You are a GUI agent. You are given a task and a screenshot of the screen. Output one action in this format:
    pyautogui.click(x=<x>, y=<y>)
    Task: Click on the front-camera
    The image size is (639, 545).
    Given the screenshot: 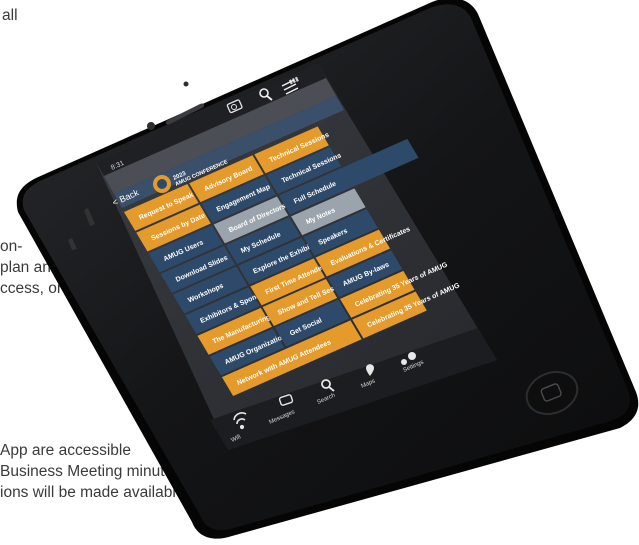 What is the action you would take?
    pyautogui.click(x=151, y=126)
    